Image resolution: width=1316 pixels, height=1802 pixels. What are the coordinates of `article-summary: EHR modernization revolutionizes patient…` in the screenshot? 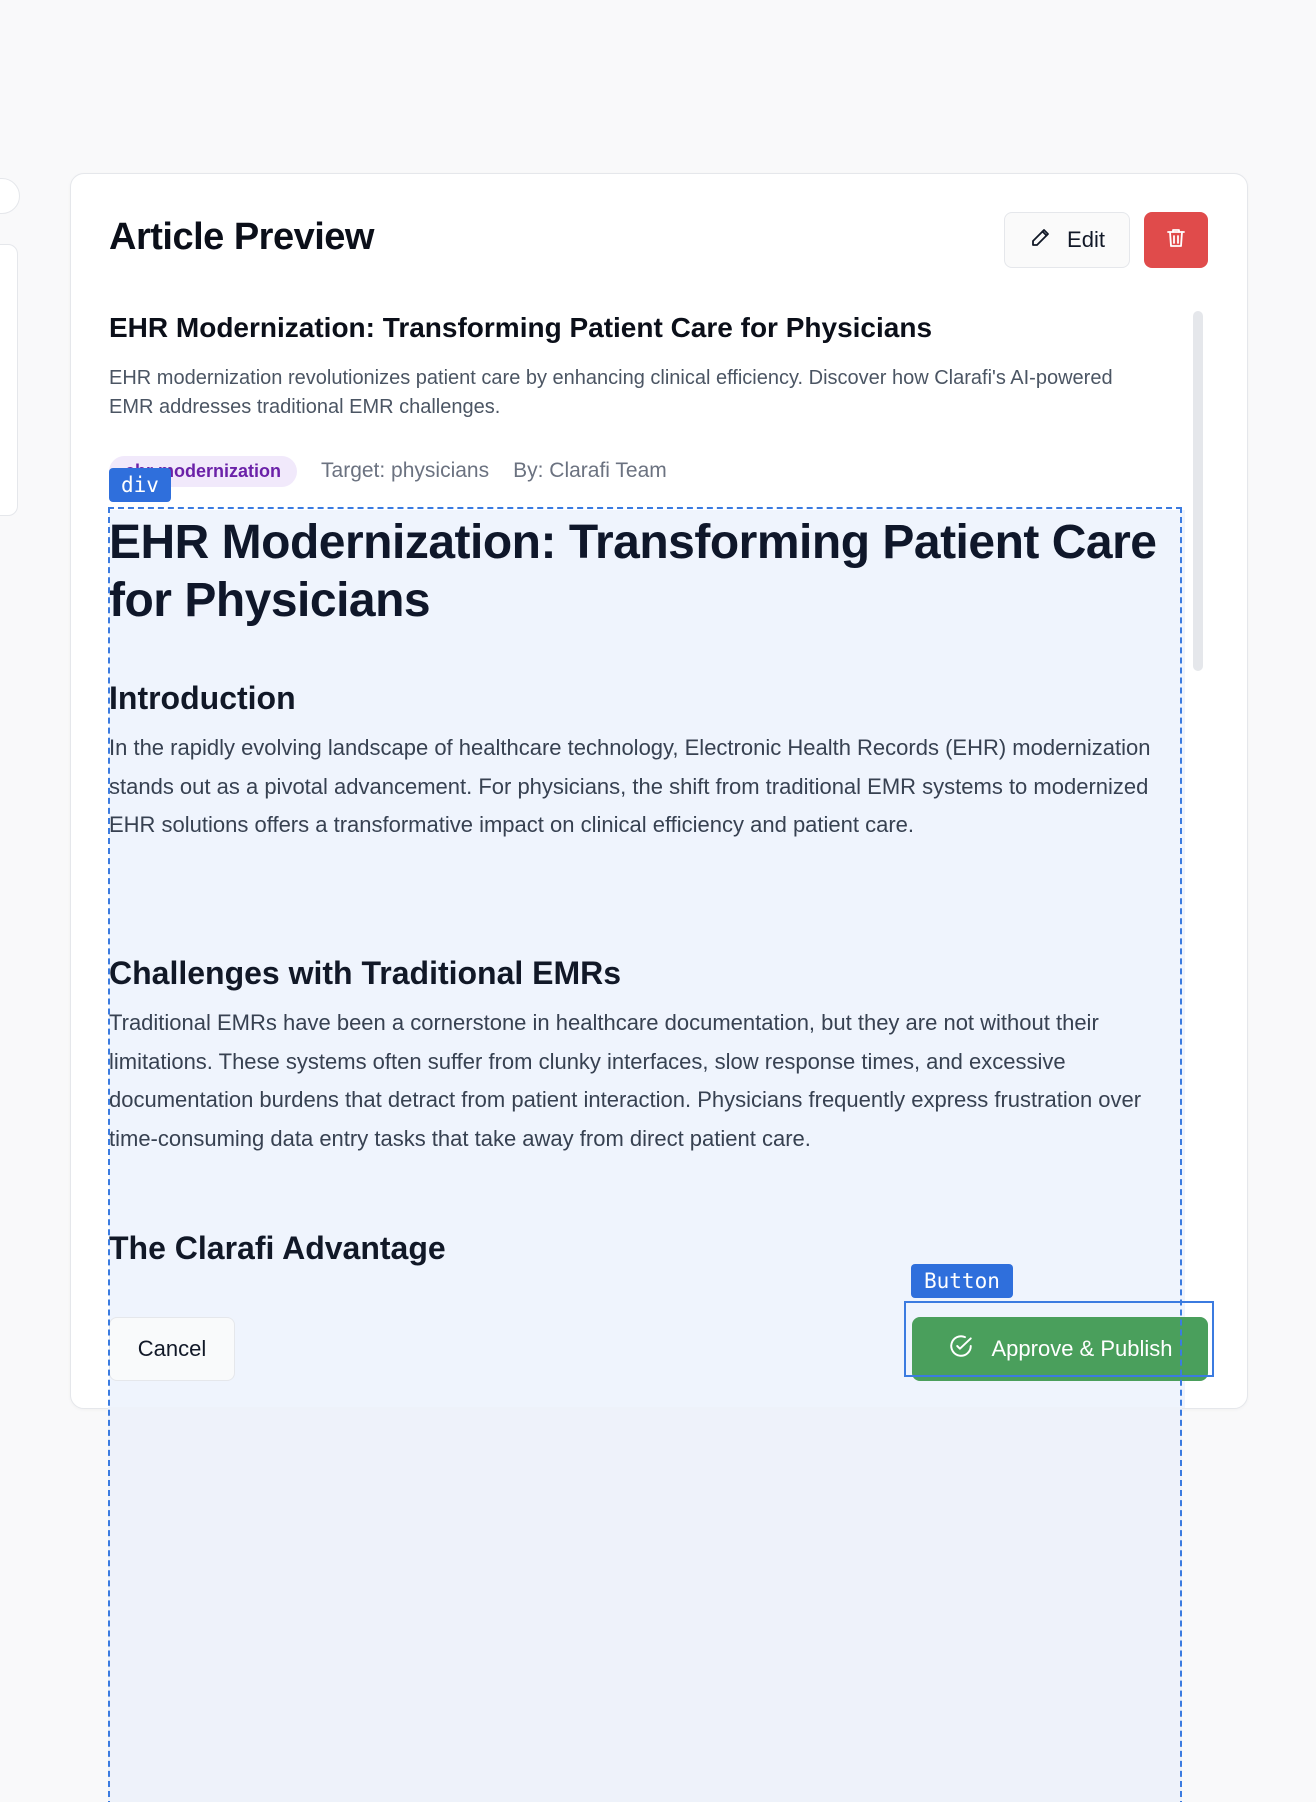 It's located at (611, 392).